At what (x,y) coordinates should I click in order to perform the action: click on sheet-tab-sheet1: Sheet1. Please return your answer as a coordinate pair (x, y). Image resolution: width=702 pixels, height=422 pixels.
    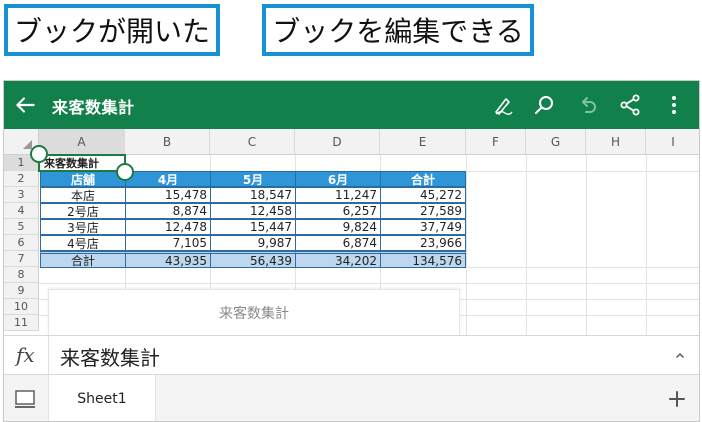
    Looking at the image, I should click on (102, 398).